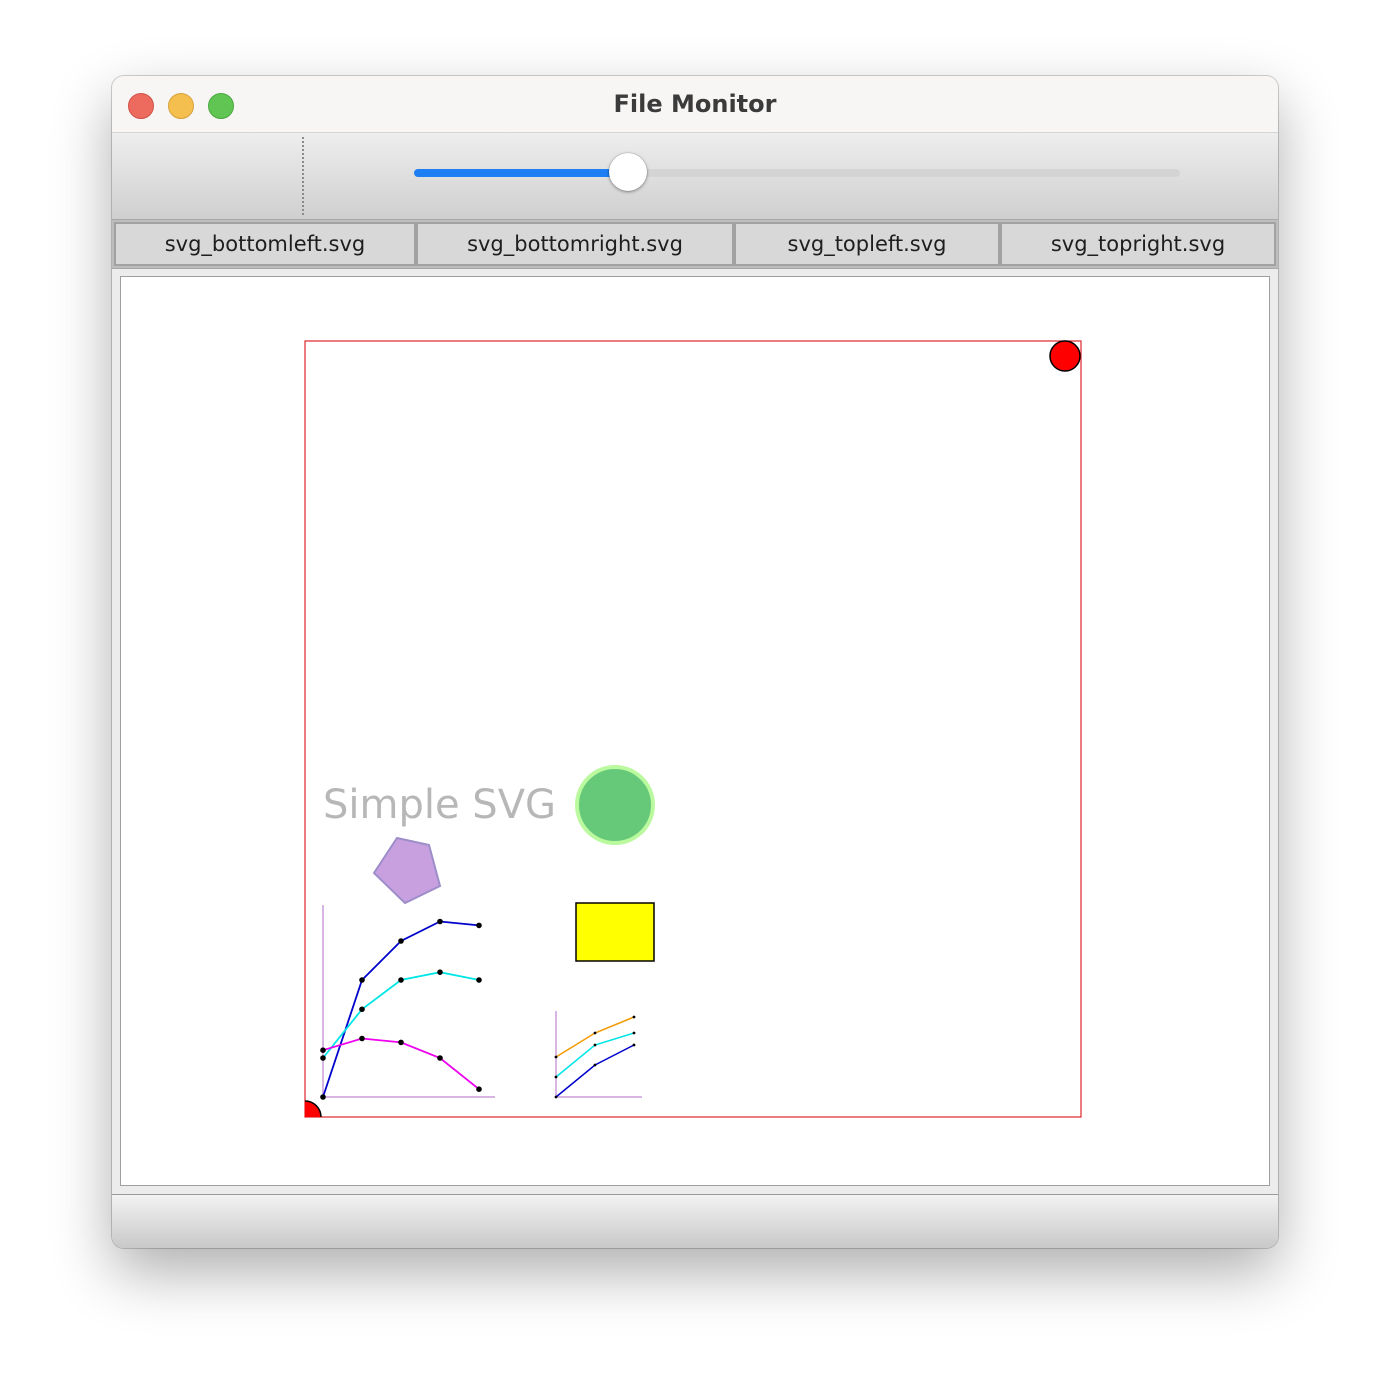 This screenshot has height=1396, width=1390. I want to click on simple-svg-text: Simple SVG, so click(439, 805).